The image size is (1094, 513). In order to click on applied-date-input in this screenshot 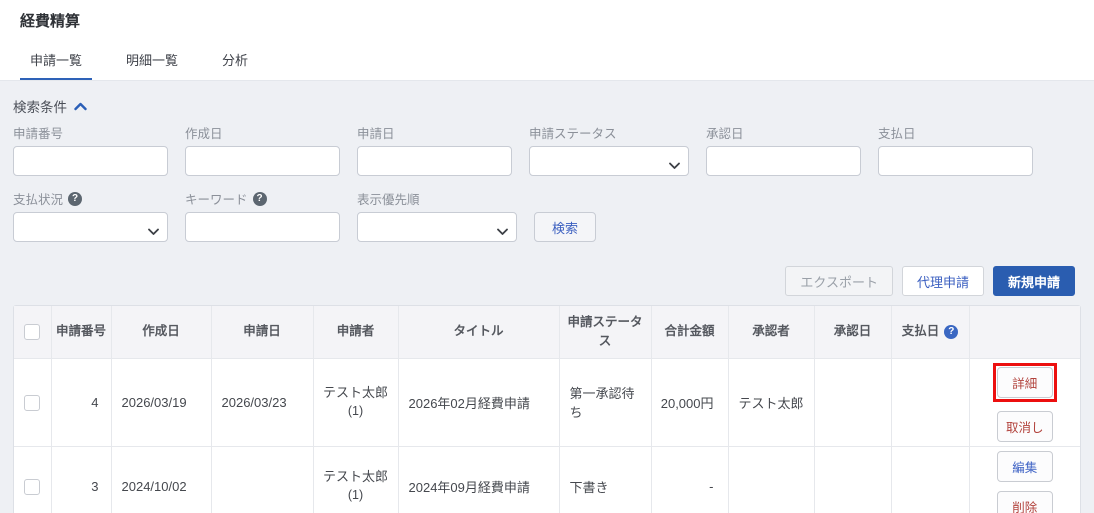, I will do `click(434, 161)`.